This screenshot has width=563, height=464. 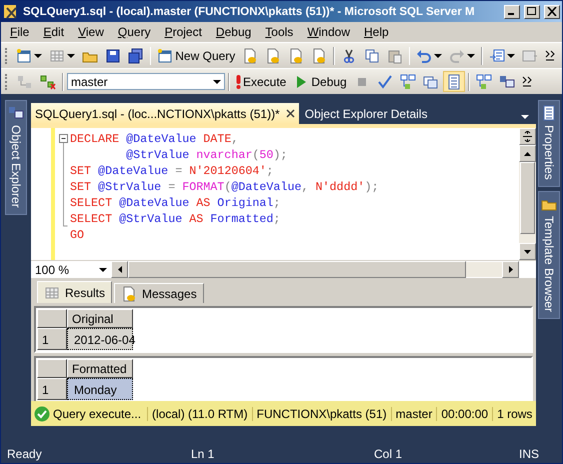 I want to click on results-tab: Results, so click(x=74, y=292).